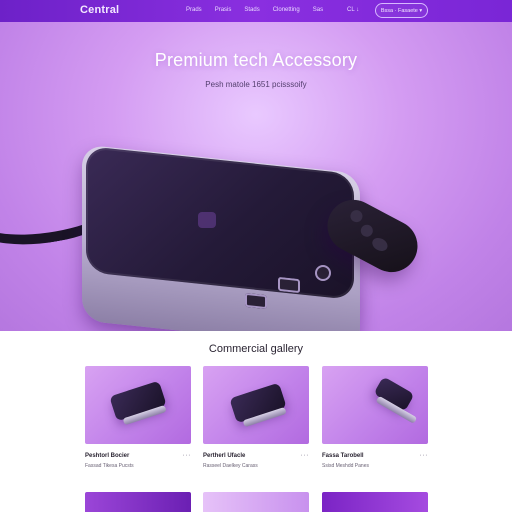 The height and width of the screenshot is (512, 512). Describe the element at coordinates (256, 455) in the screenshot. I see `gallery-card-title-row: Pertherl Ufacle ···` at that location.